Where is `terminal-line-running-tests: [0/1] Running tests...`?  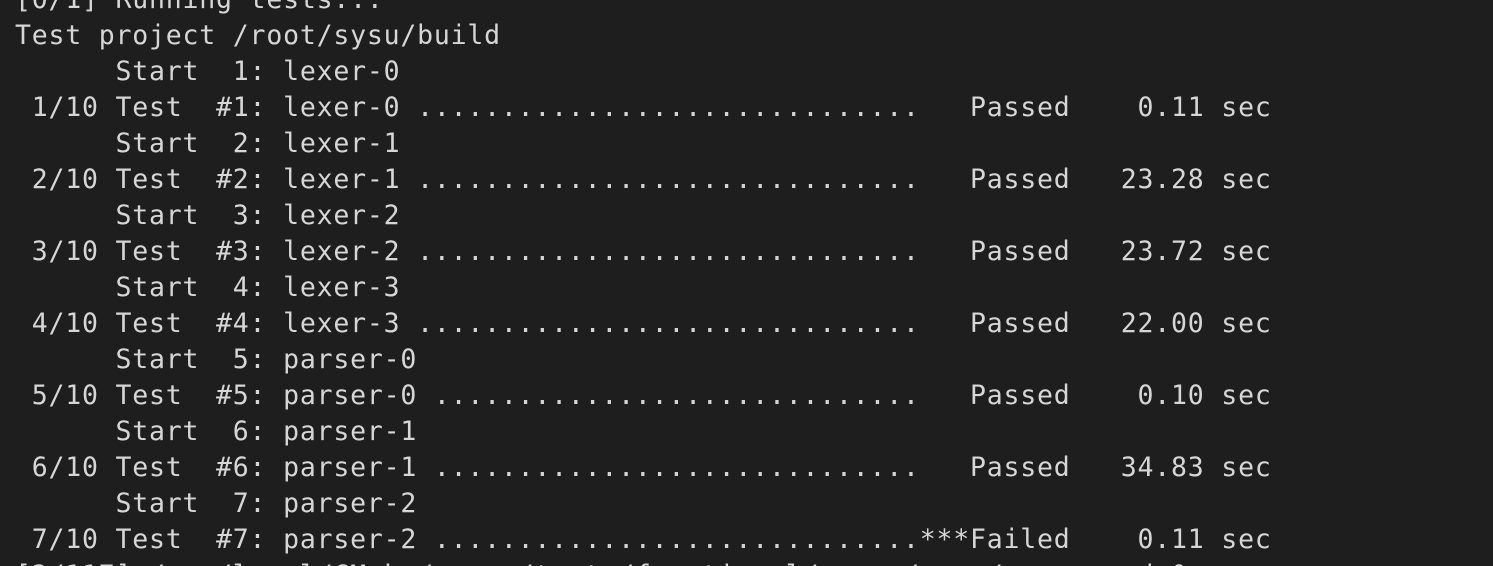
terminal-line-running-tests: [0/1] Running tests... is located at coordinates (643, 9).